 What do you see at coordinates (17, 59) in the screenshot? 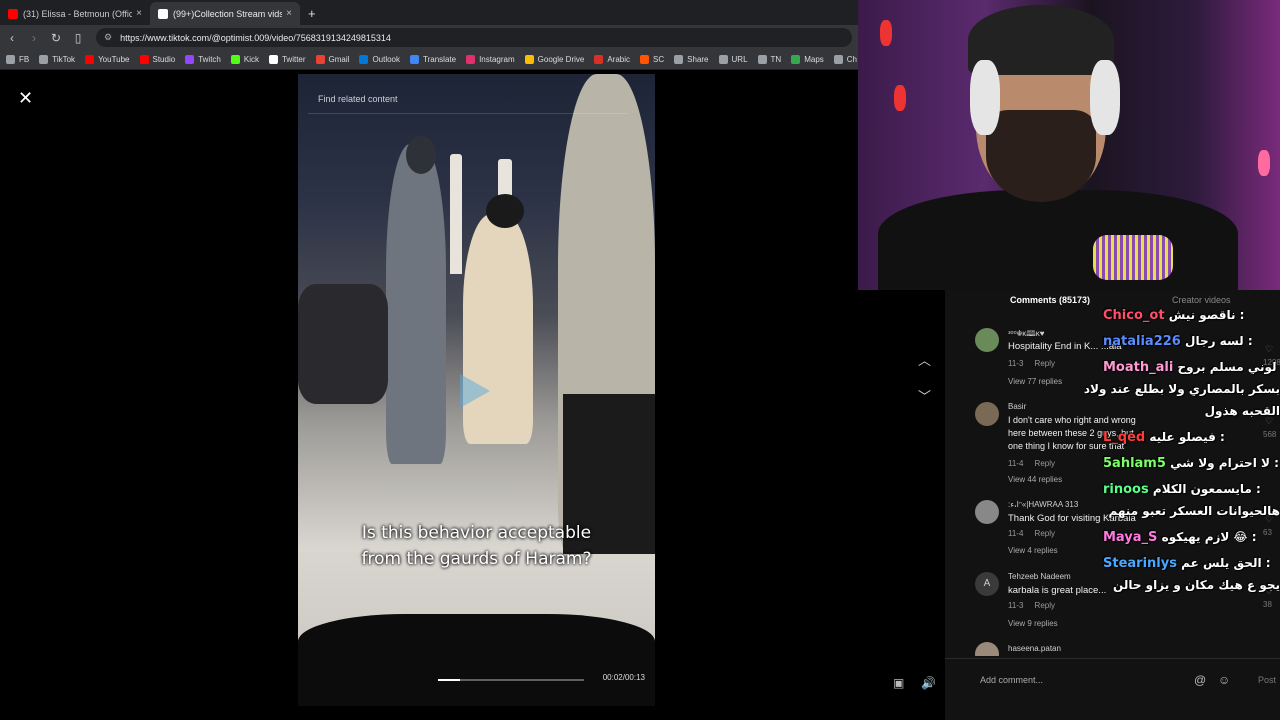
I see `bookmark-item: FB` at bounding box center [17, 59].